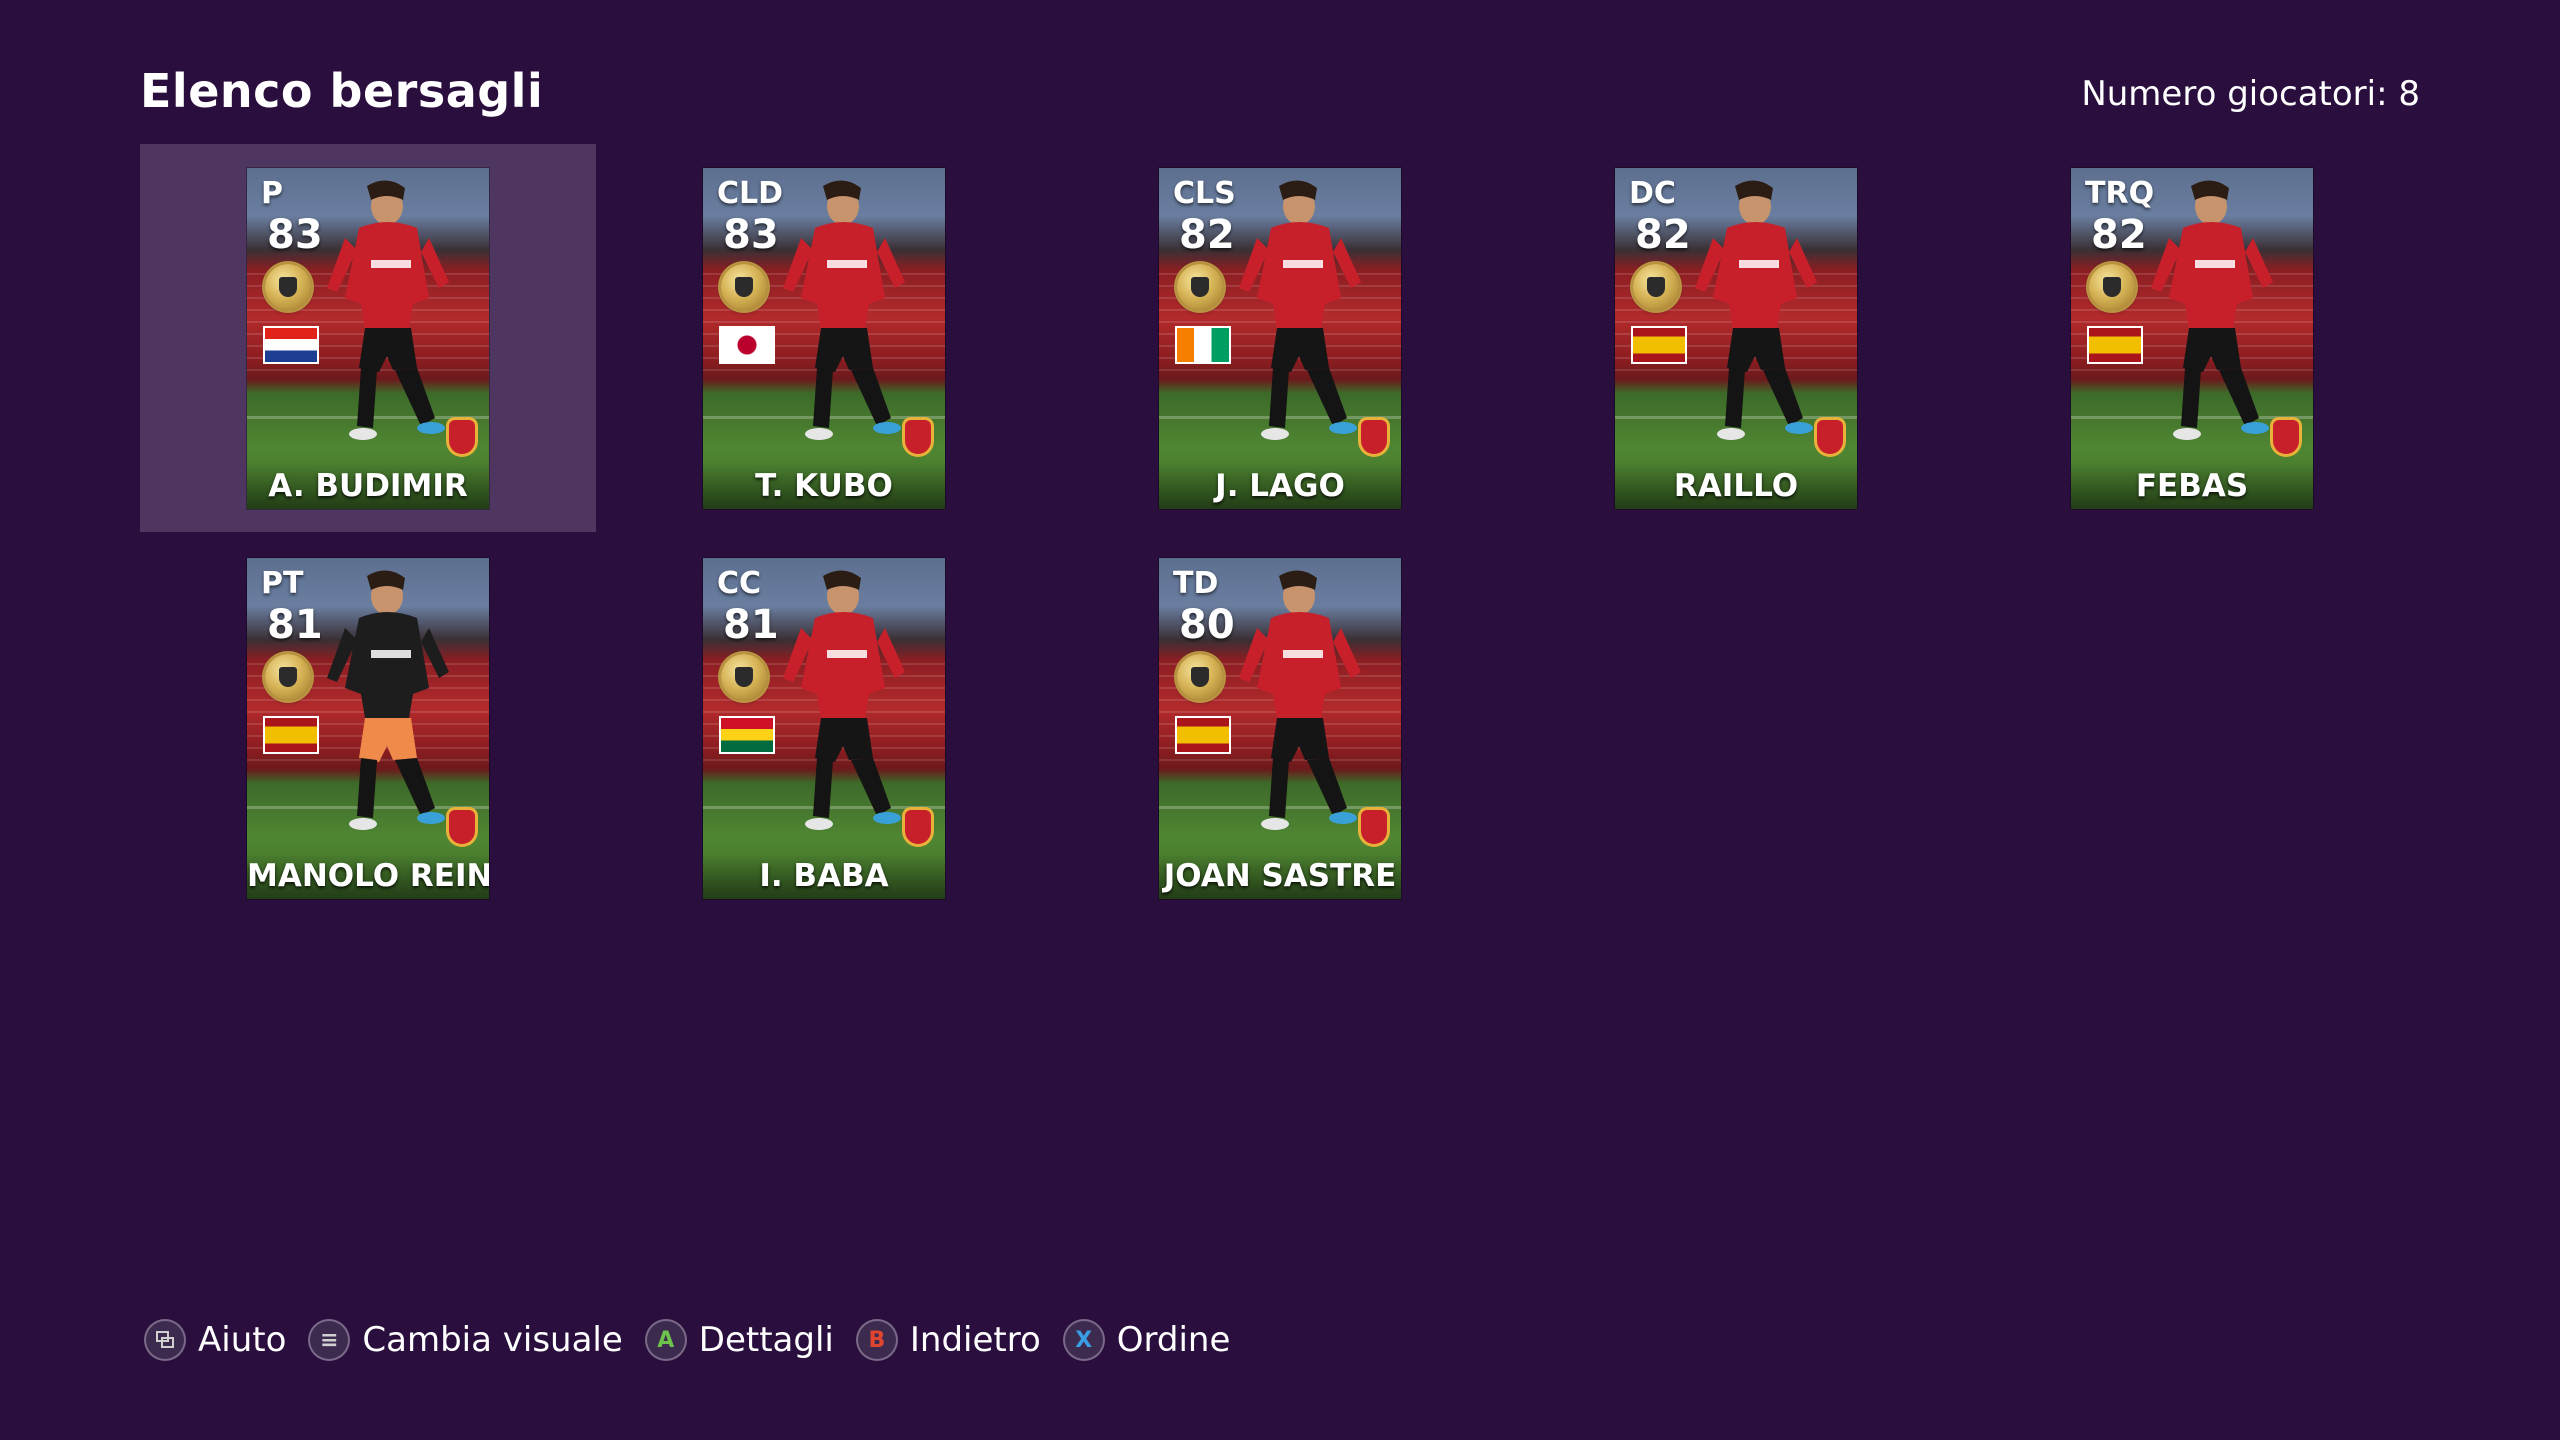 The width and height of the screenshot is (2560, 1440). I want to click on hint-label: Aiuto, so click(242, 1340).